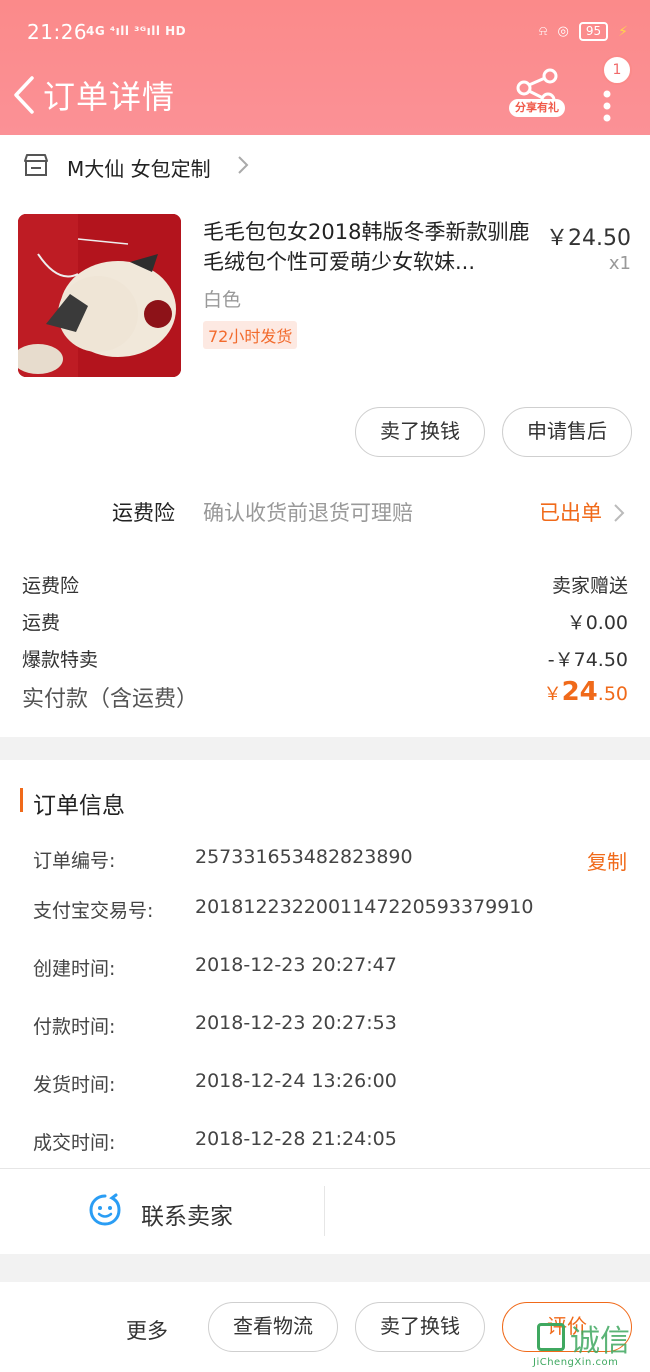 The height and width of the screenshot is (1372, 650). I want to click on fee-row: 爆款特卖 -￥74.50, so click(325, 658).